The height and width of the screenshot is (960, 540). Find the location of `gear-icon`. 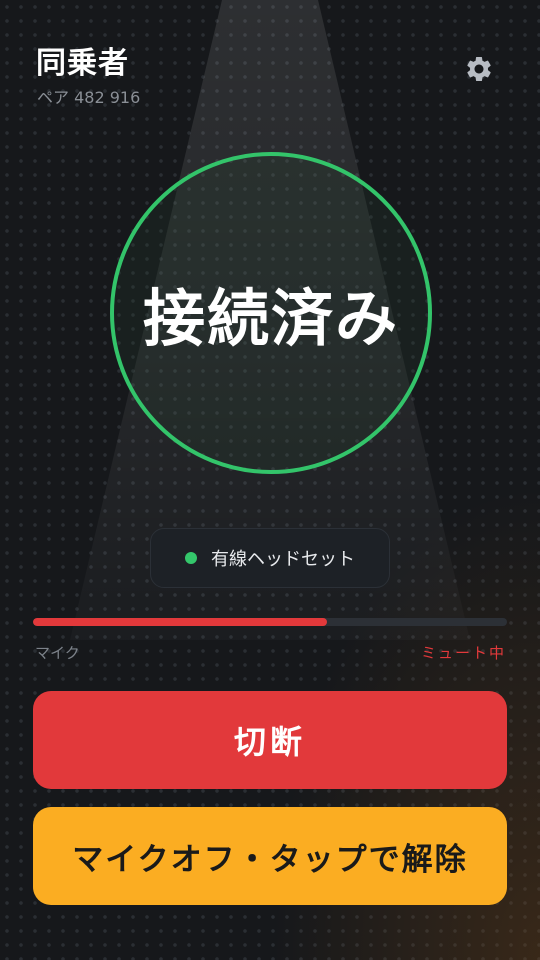

gear-icon is located at coordinates (479, 68).